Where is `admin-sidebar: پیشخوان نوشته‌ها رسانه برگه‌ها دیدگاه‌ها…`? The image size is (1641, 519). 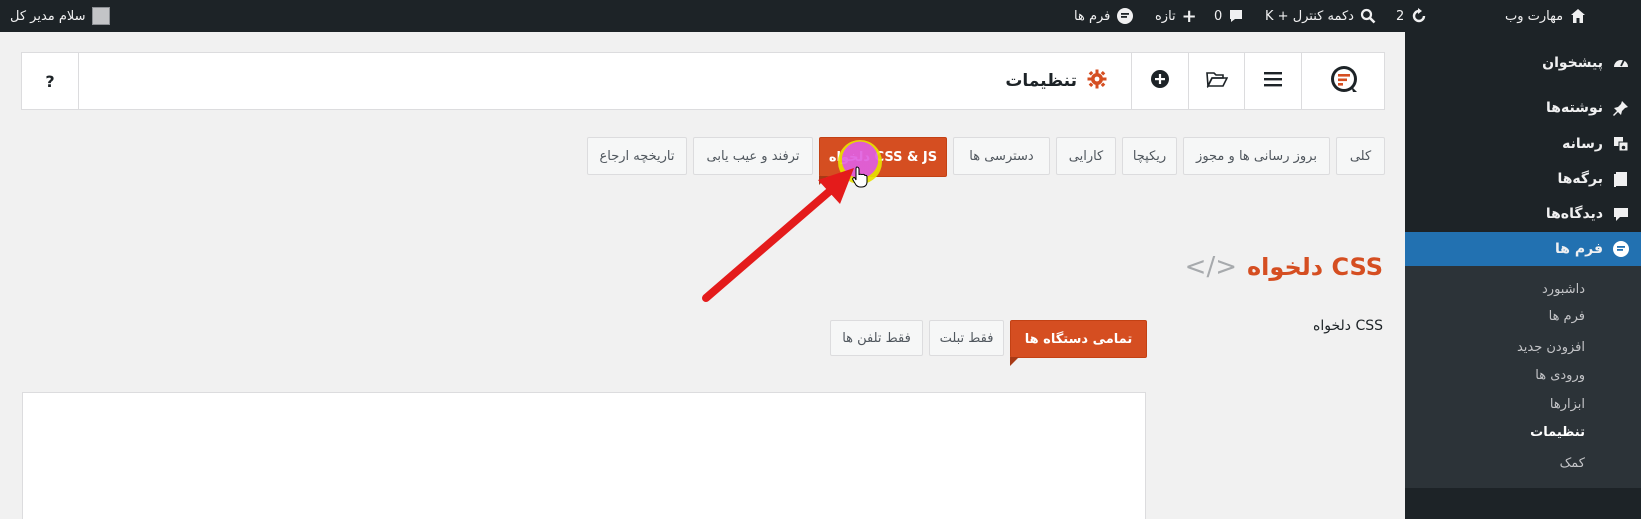
admin-sidebar: پیشخوان نوشته‌ها رسانه برگه‌ها دیدگاه‌ها… is located at coordinates (1523, 275).